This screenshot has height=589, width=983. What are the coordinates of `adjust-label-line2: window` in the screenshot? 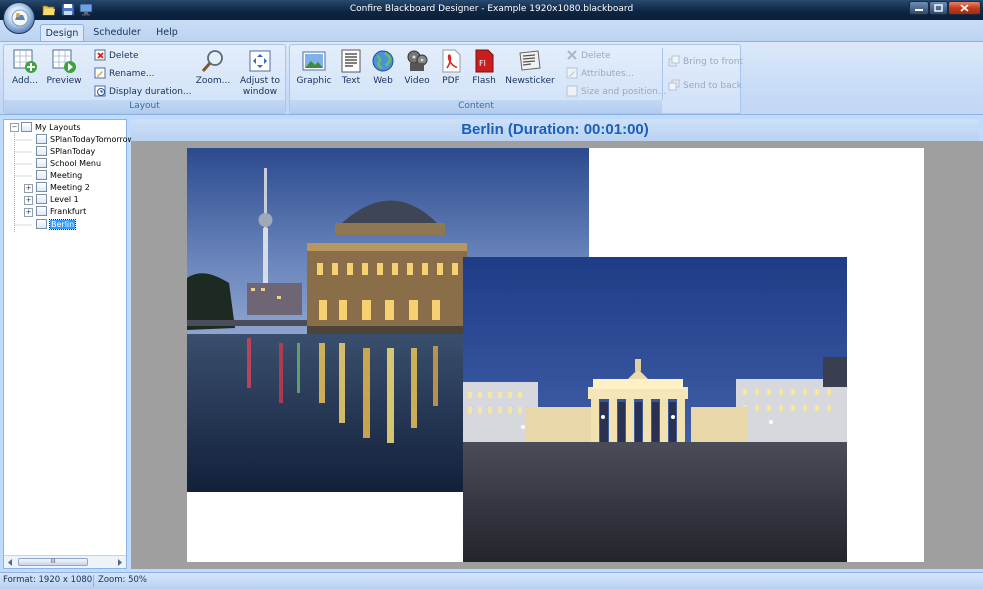 It's located at (260, 92).